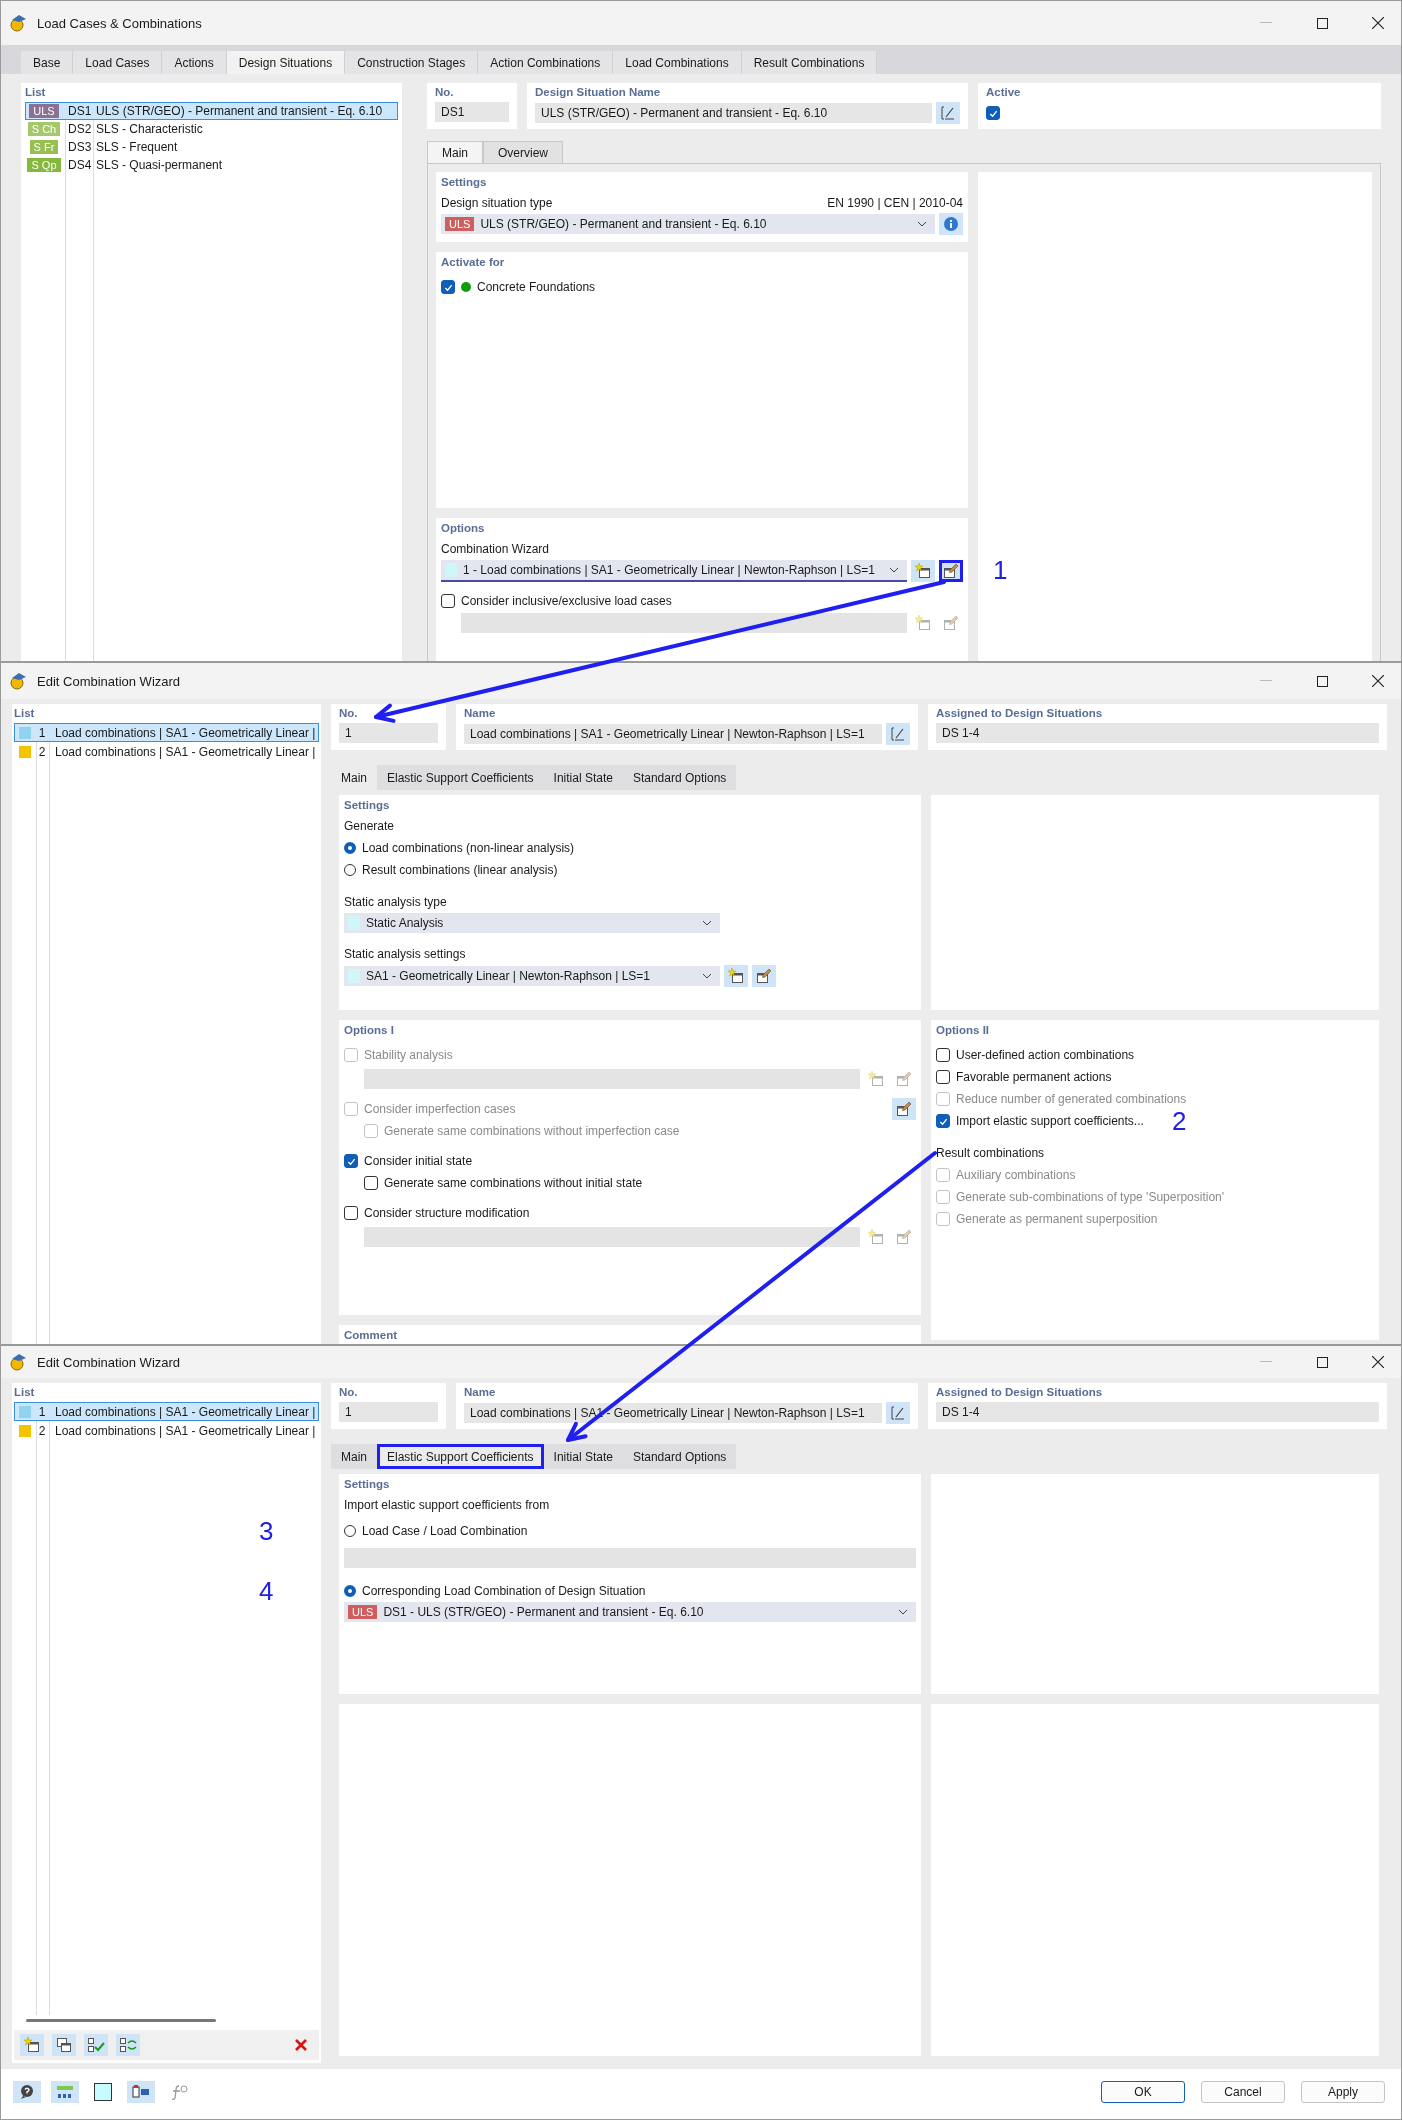 Image resolution: width=1402 pixels, height=2120 pixels. I want to click on group-label: Result combinations, so click(991, 1153).